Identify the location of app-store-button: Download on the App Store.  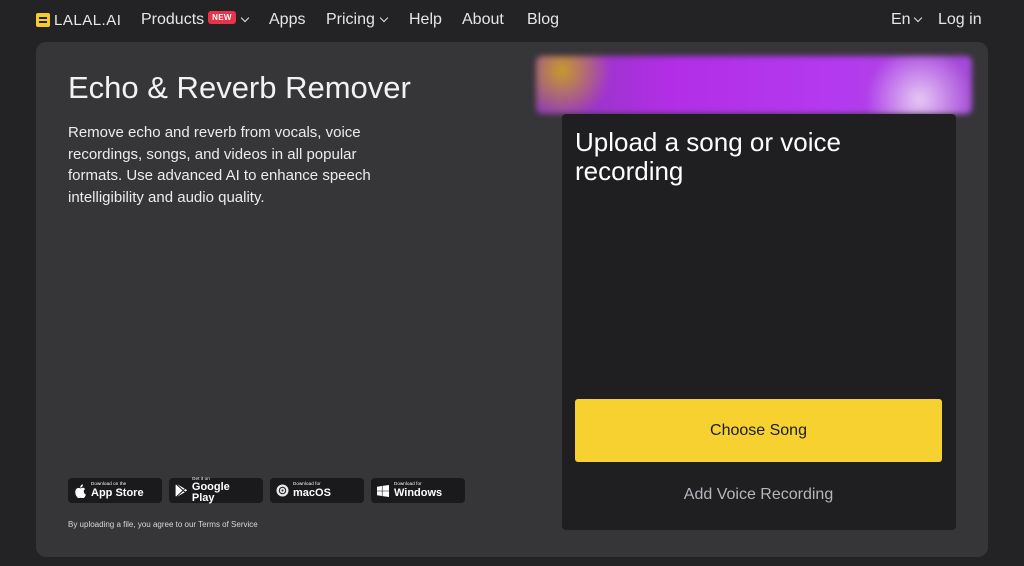
(115, 490).